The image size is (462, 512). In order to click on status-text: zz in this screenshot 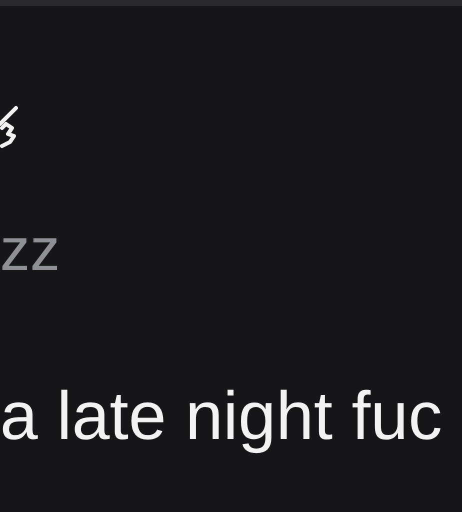, I will do `click(30, 250)`.